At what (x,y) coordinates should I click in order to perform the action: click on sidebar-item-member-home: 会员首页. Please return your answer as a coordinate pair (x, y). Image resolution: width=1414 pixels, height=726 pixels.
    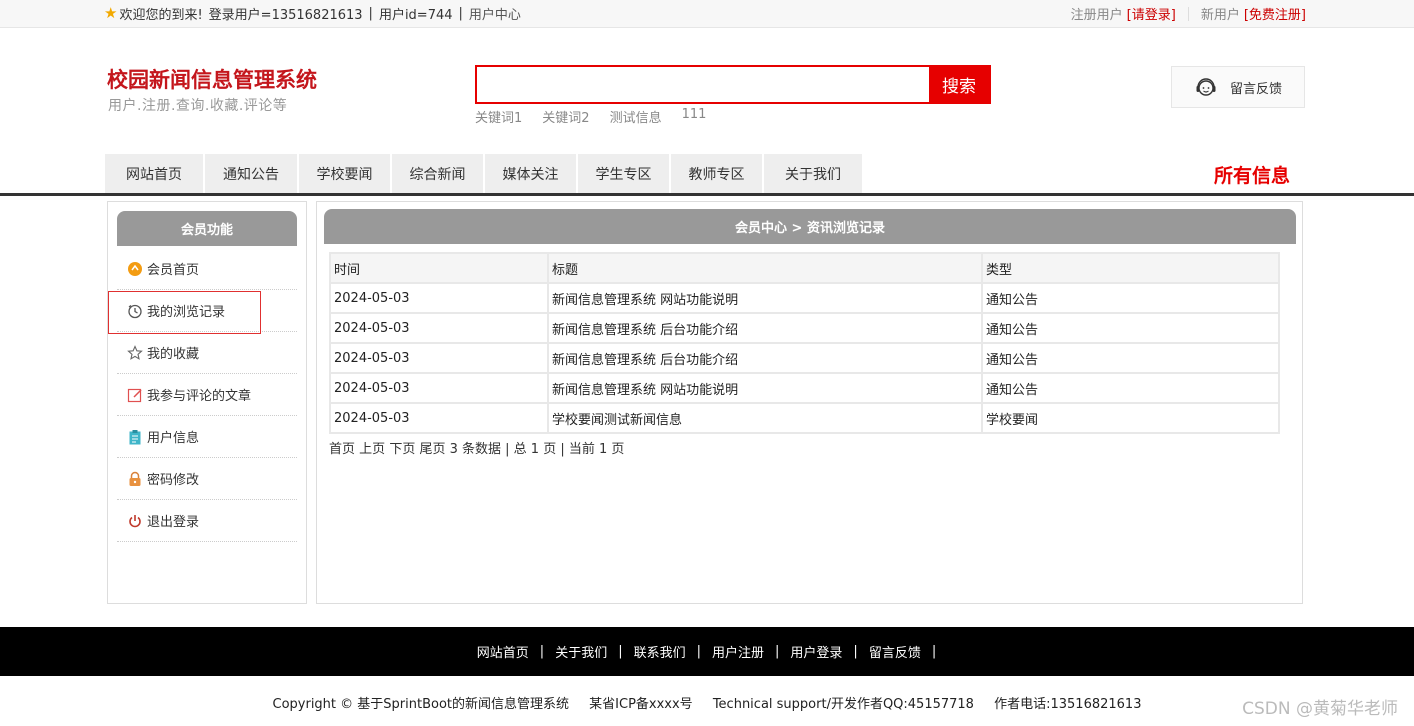
    Looking at the image, I should click on (207, 269).